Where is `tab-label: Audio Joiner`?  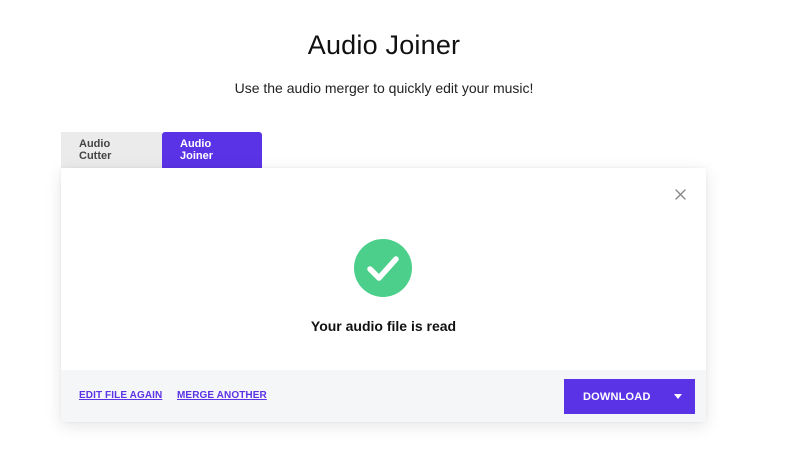 tab-label: Audio Joiner is located at coordinates (197, 150).